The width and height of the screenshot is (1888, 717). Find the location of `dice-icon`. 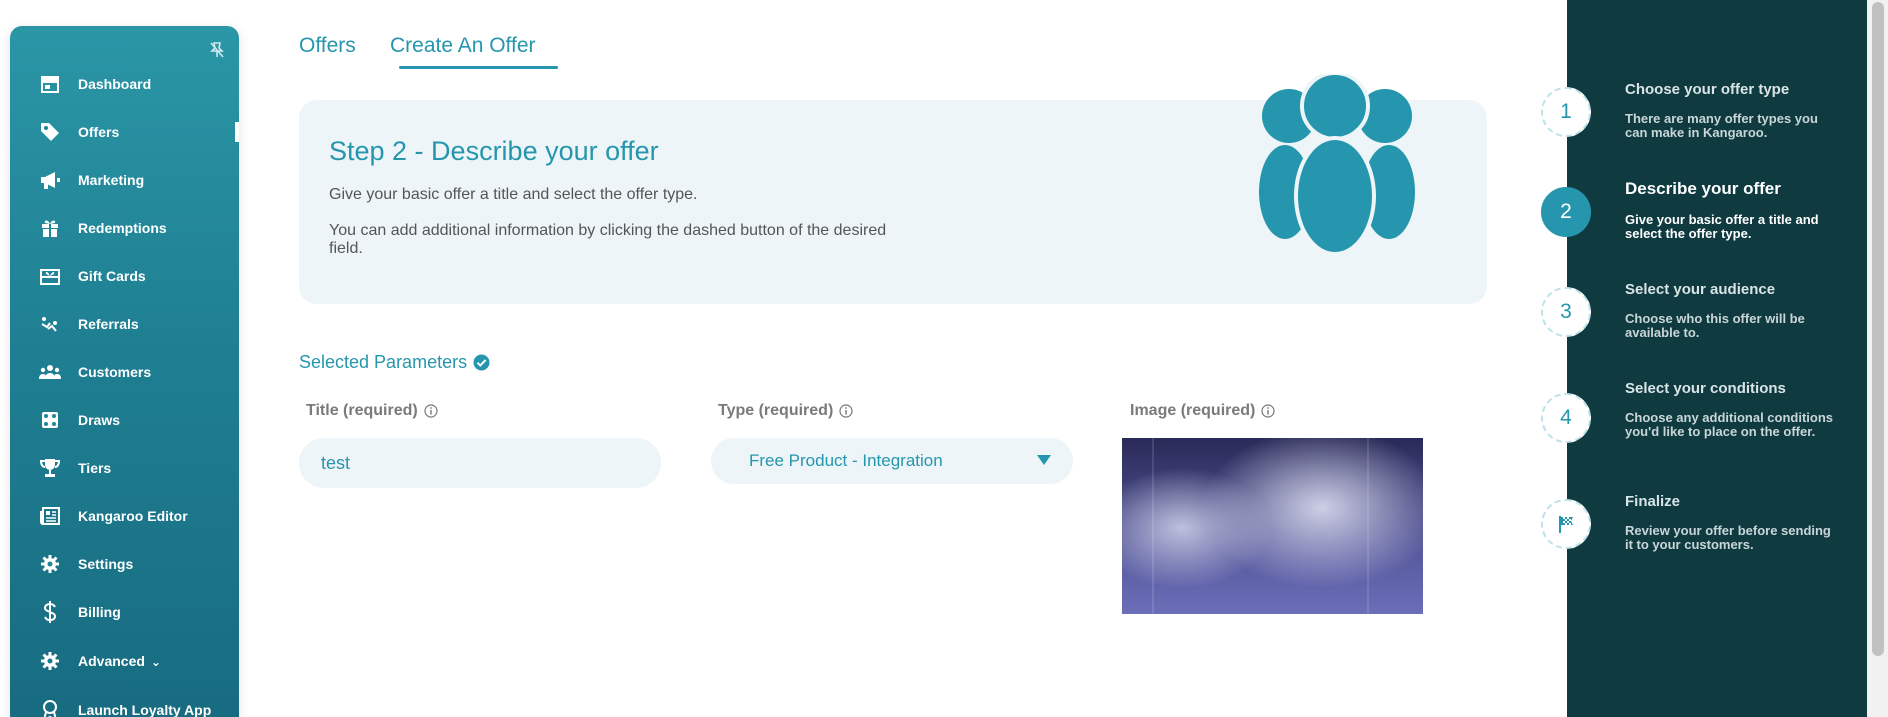

dice-icon is located at coordinates (50, 420).